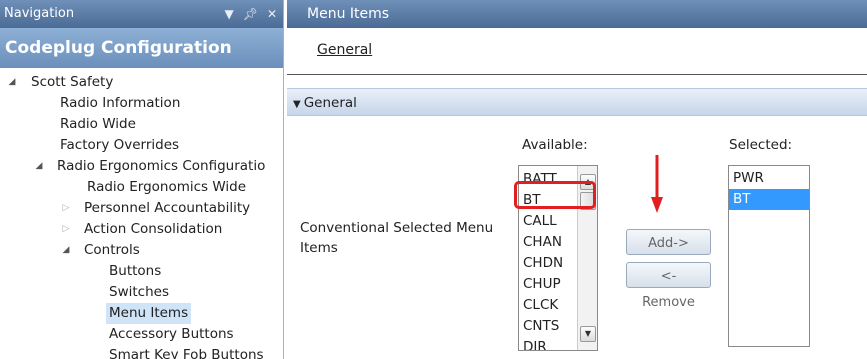 This screenshot has height=359, width=867. What do you see at coordinates (577, 14) in the screenshot?
I see `main-titlebar: Menu Items` at bounding box center [577, 14].